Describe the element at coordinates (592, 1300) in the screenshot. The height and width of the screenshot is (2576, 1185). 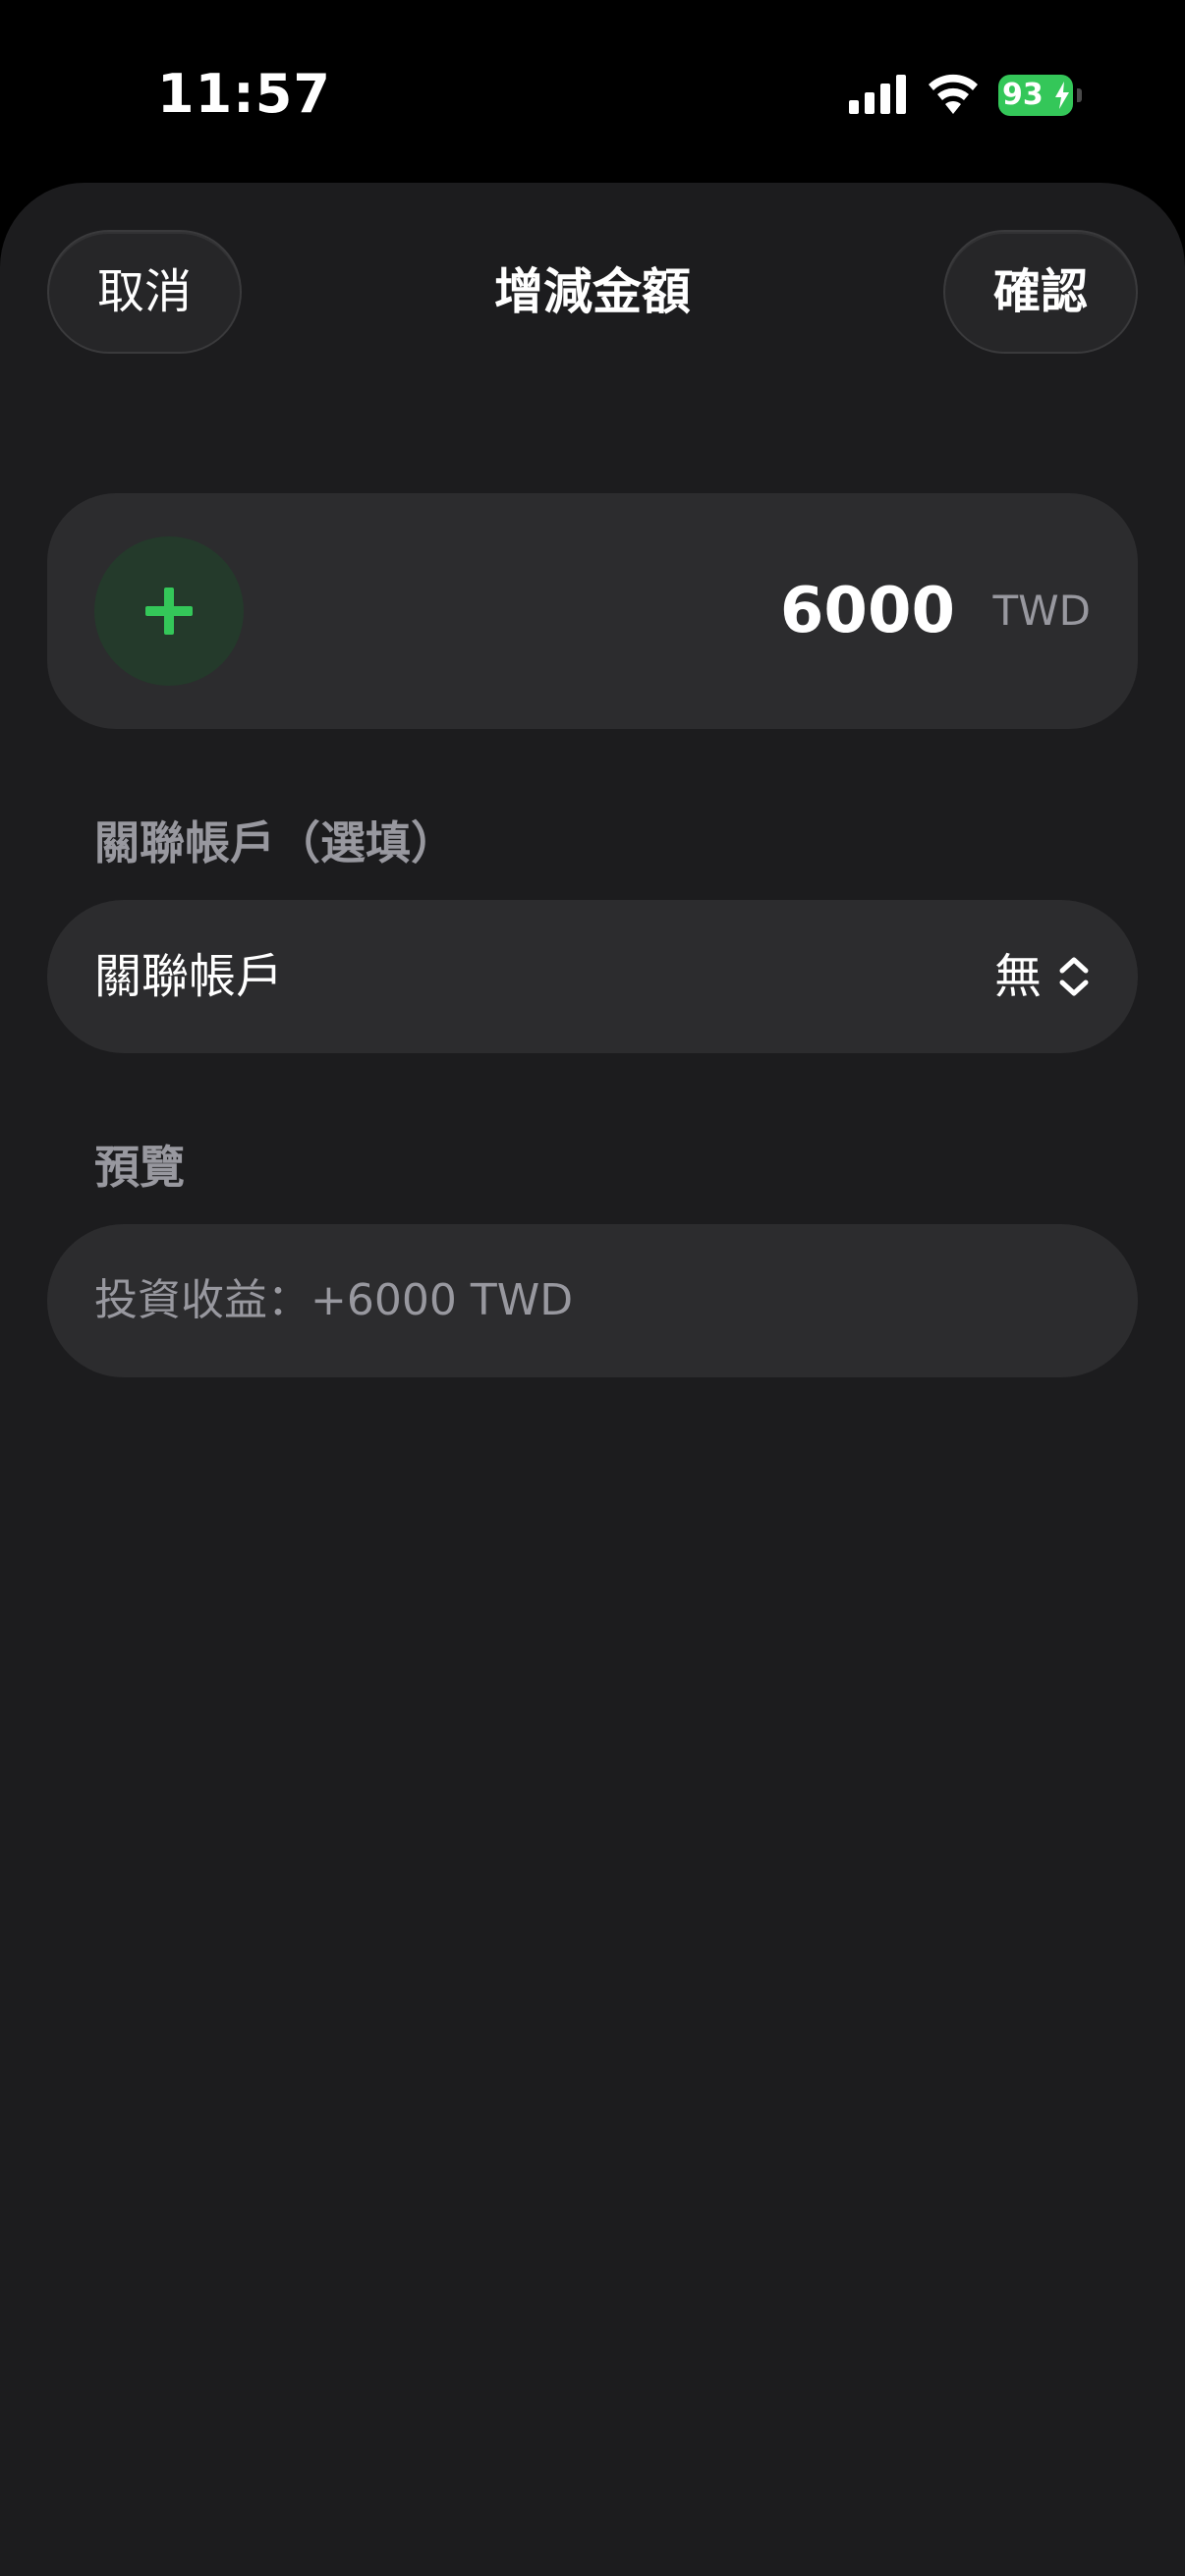
I see `preview-box: 投資收益：+6000 TWD` at that location.